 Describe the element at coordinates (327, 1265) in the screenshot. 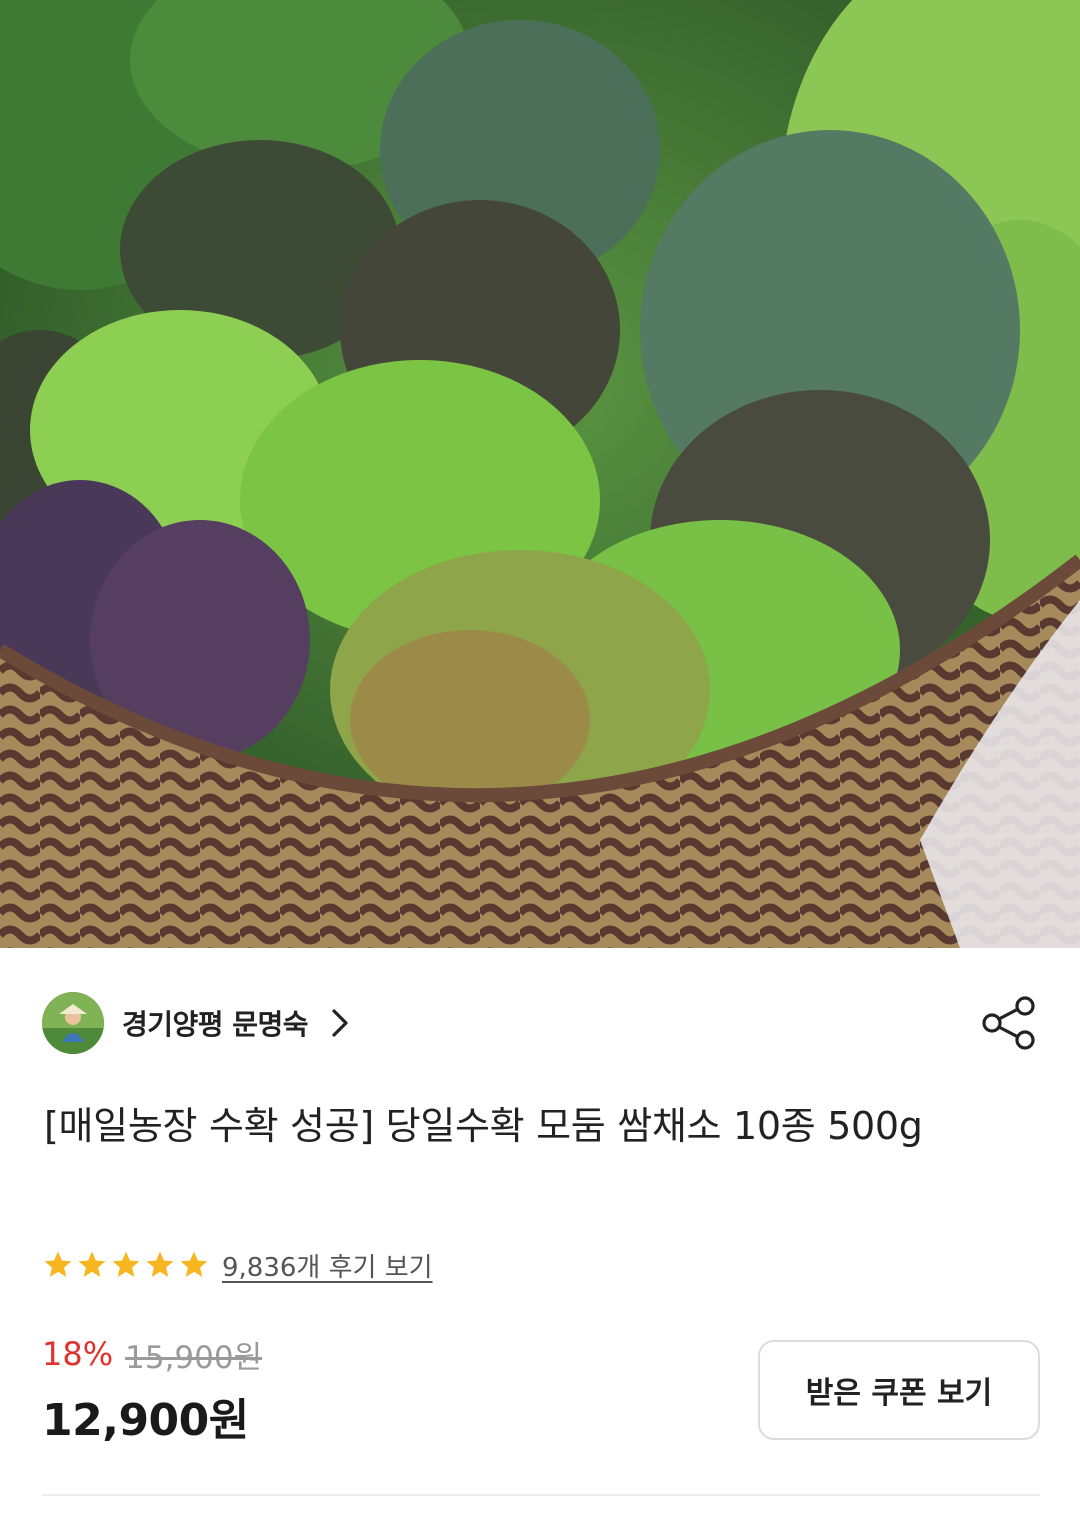

I see `reviews-link: 9,836개 후기 보기` at that location.